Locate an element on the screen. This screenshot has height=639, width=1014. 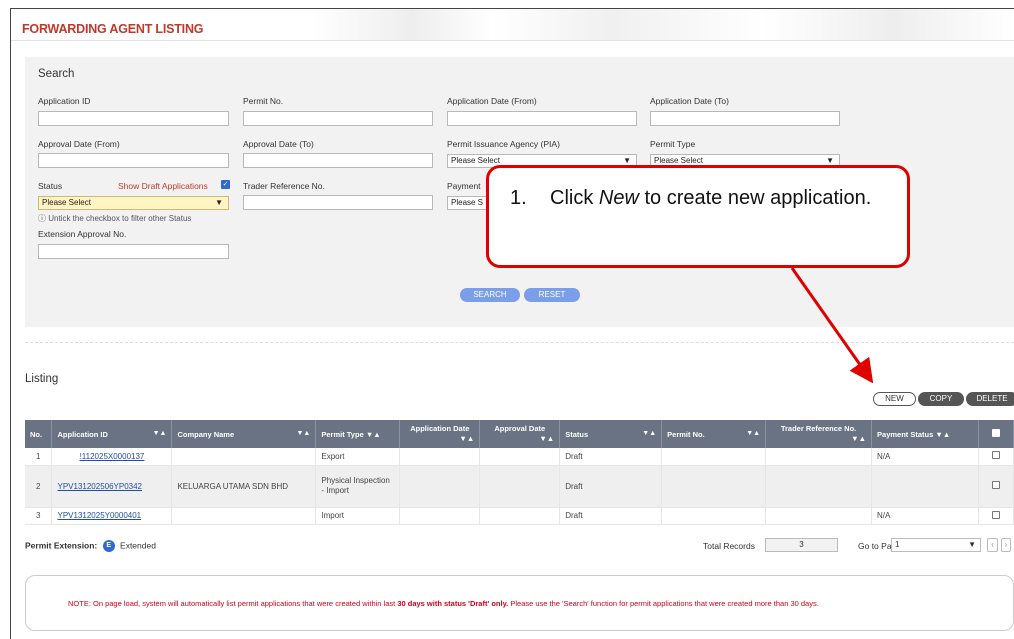
callout-arrow is located at coordinates (832, 325).